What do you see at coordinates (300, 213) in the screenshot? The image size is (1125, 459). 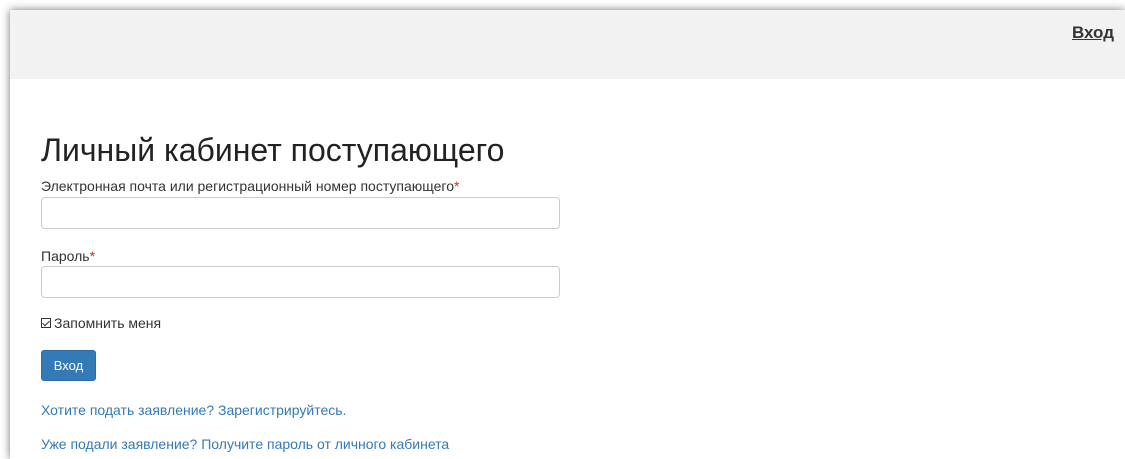 I see `email-input` at bounding box center [300, 213].